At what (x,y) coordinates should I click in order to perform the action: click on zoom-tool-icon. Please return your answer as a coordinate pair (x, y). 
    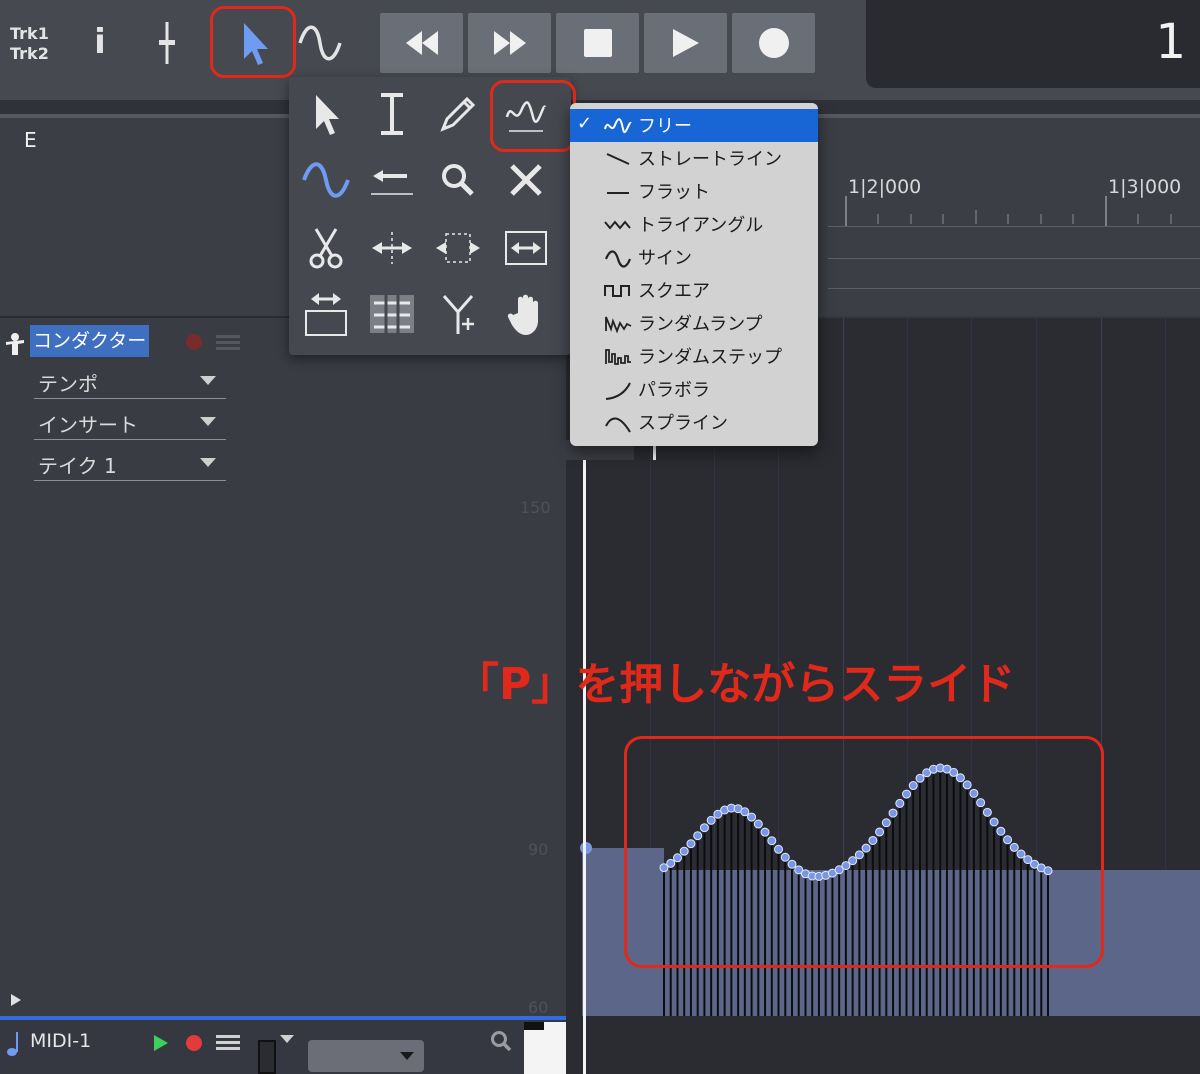
    Looking at the image, I should click on (458, 180).